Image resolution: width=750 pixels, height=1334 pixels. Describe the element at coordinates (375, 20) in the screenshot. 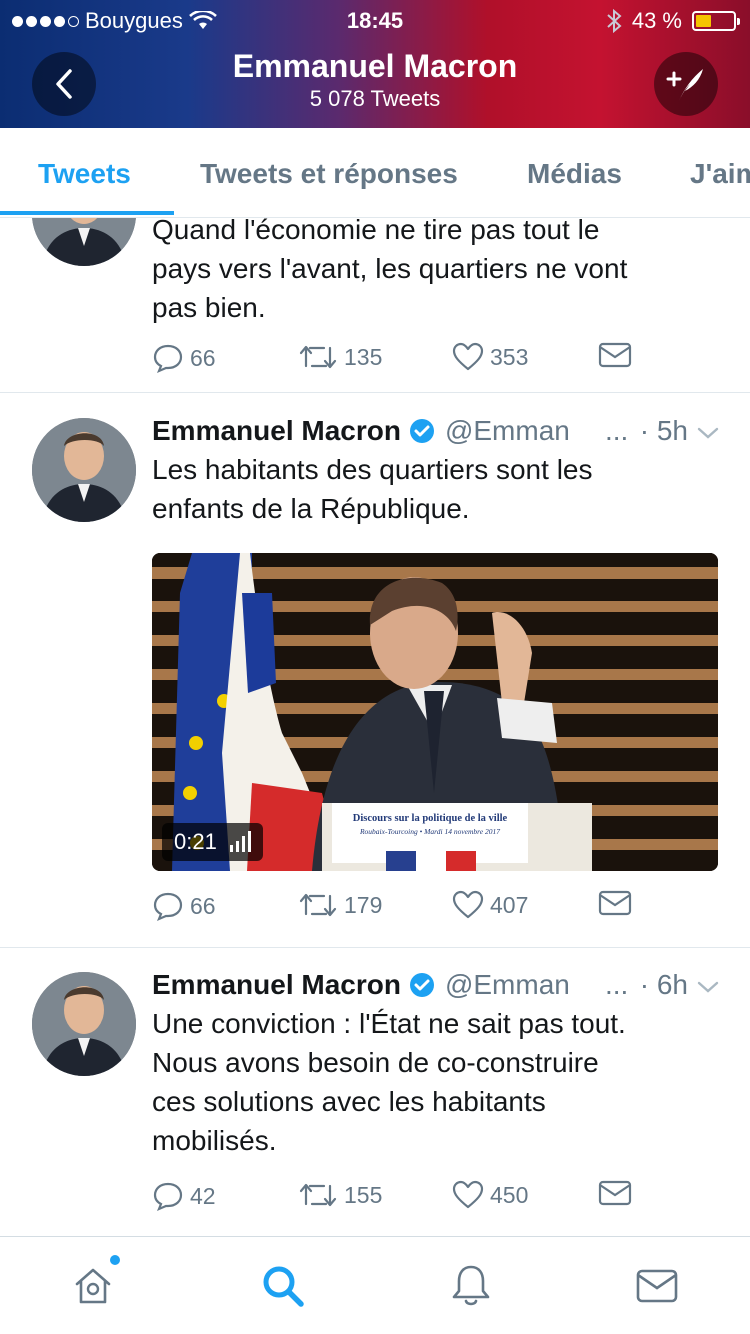

I see `status-bar: Bouygues 18:45 43 %` at that location.